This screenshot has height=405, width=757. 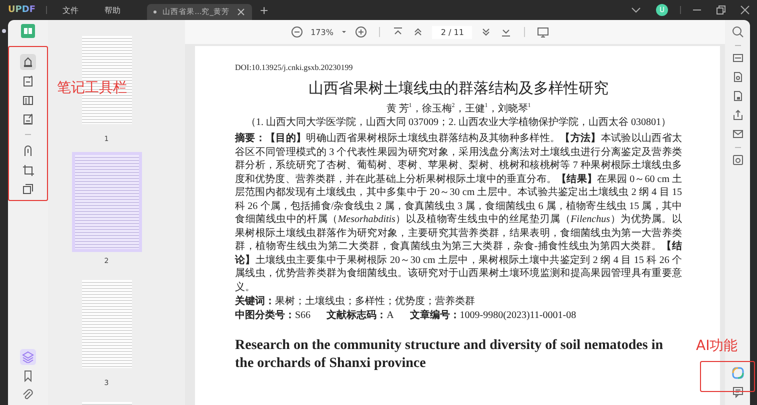 I want to click on ai-assistant-icon, so click(x=738, y=373).